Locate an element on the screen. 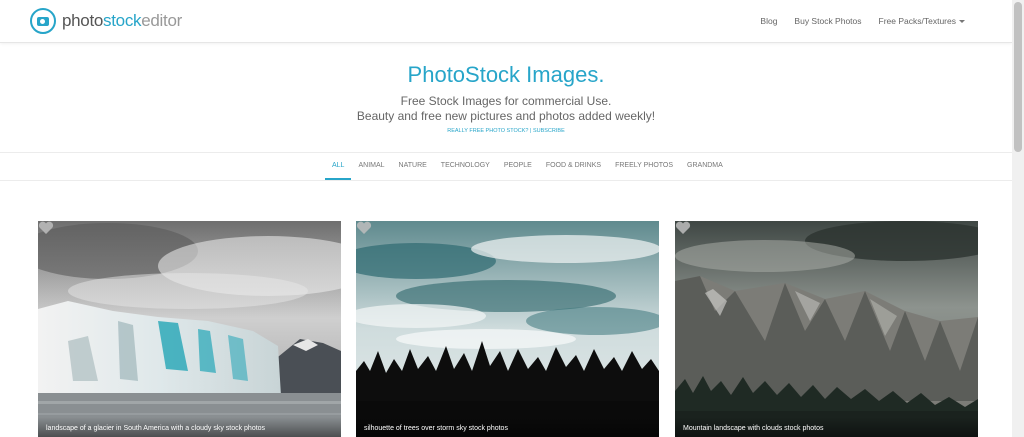 This screenshot has height=437, width=1024. logo-text-photo: photo is located at coordinates (83, 20).